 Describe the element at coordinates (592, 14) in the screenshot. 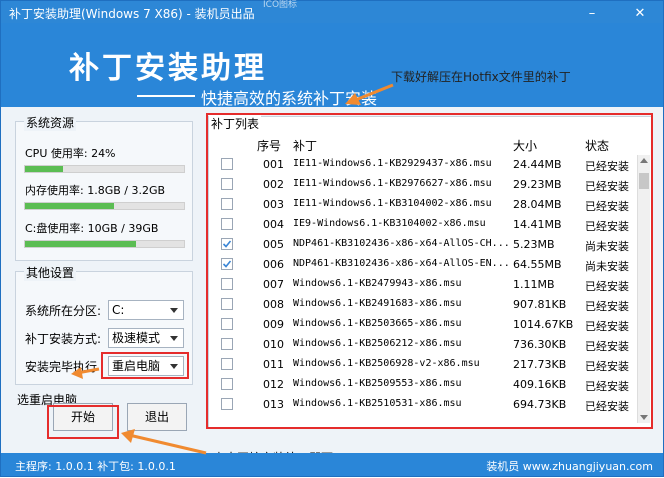

I see `minimize-button: –` at that location.